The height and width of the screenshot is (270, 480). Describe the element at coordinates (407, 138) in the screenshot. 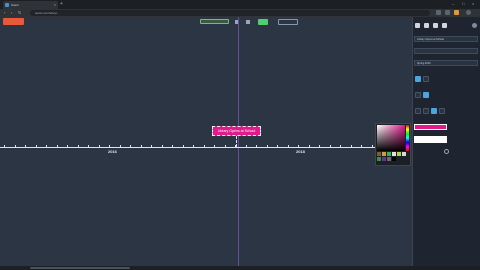

I see `hue-slider` at that location.